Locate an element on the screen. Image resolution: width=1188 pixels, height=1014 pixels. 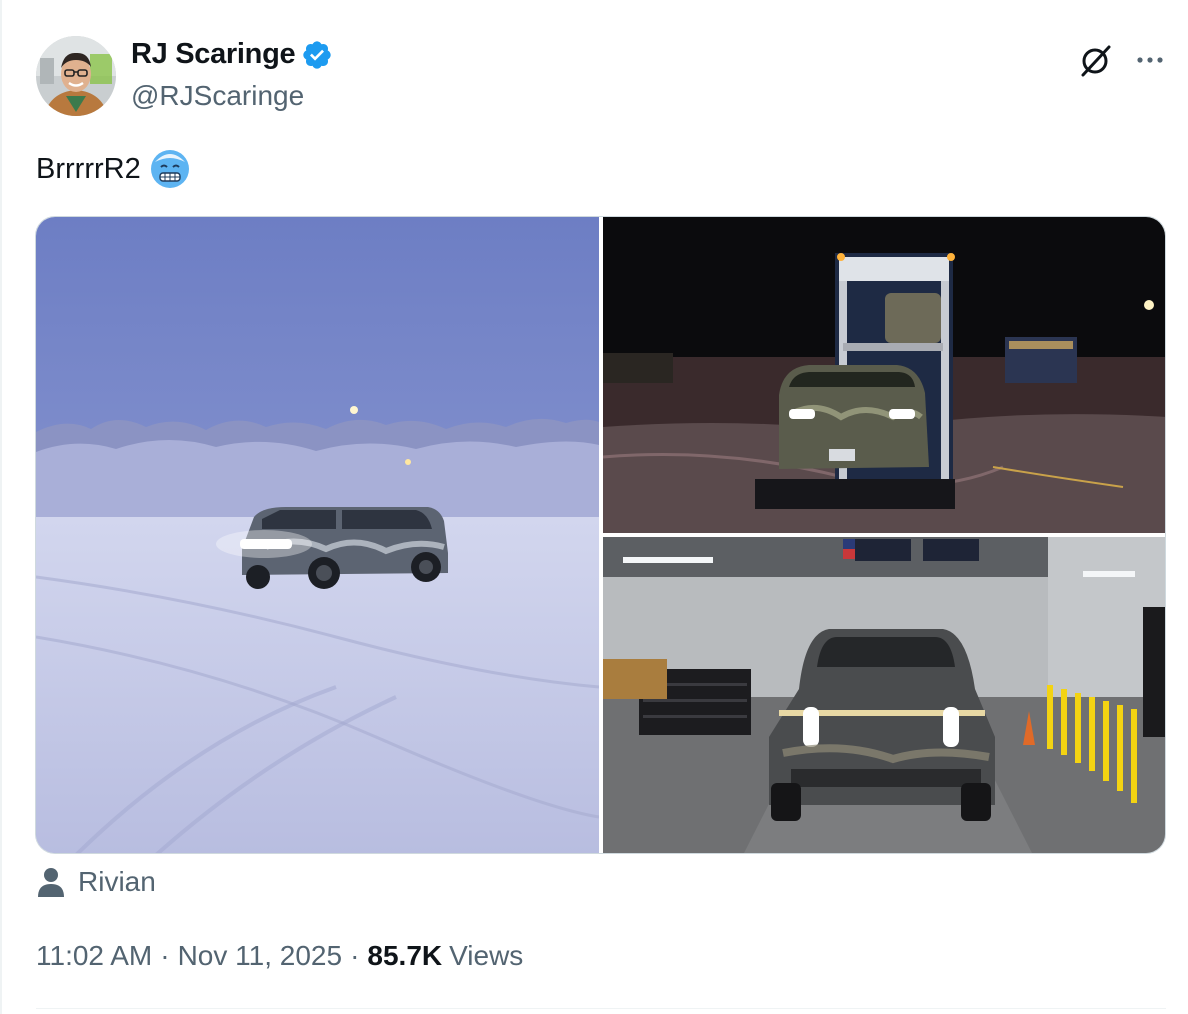
tweet-text: BrrrrrR2 is located at coordinates (113, 169).